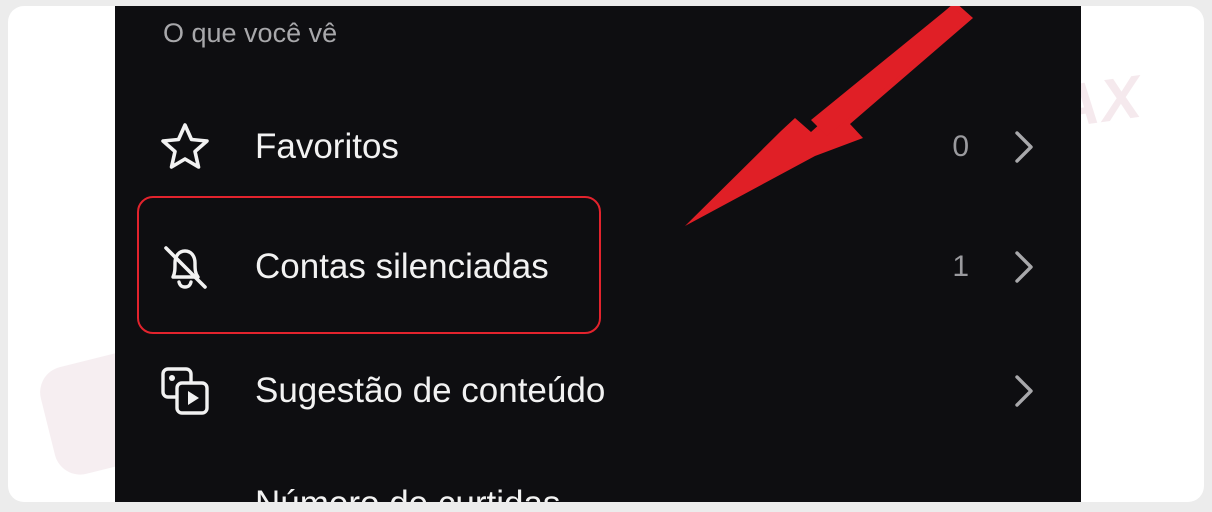  Describe the element at coordinates (250, 33) in the screenshot. I see `section-title: O que você vê` at that location.